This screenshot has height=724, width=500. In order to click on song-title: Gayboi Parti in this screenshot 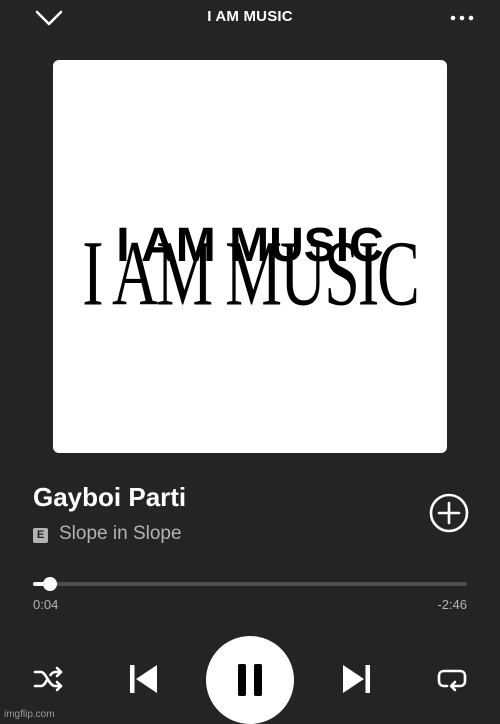, I will do `click(109, 497)`.